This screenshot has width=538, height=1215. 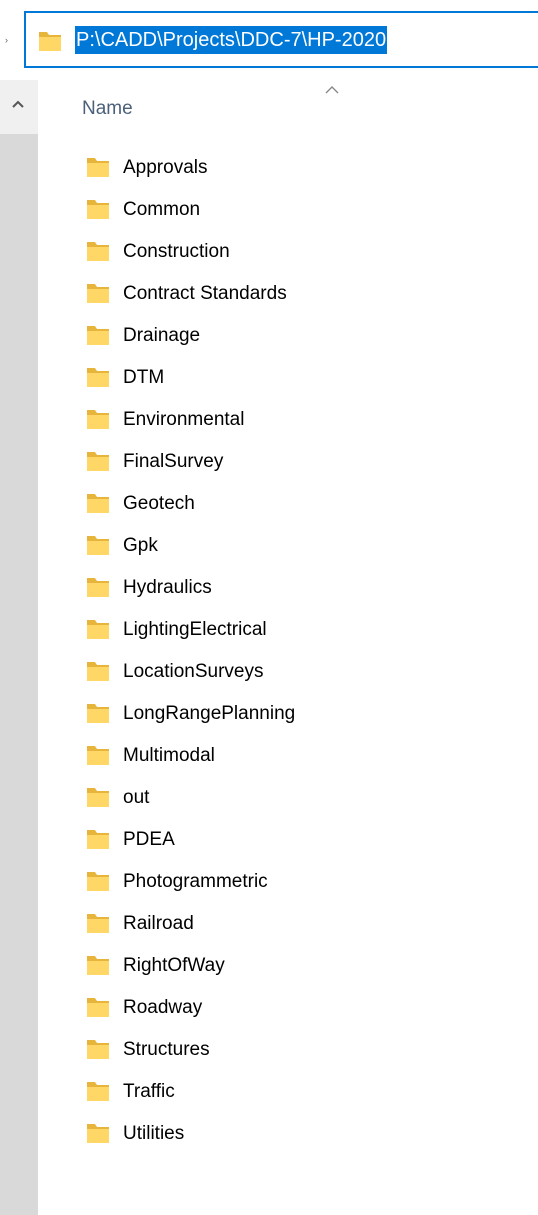 I want to click on list-item: Construction, so click(x=306, y=252).